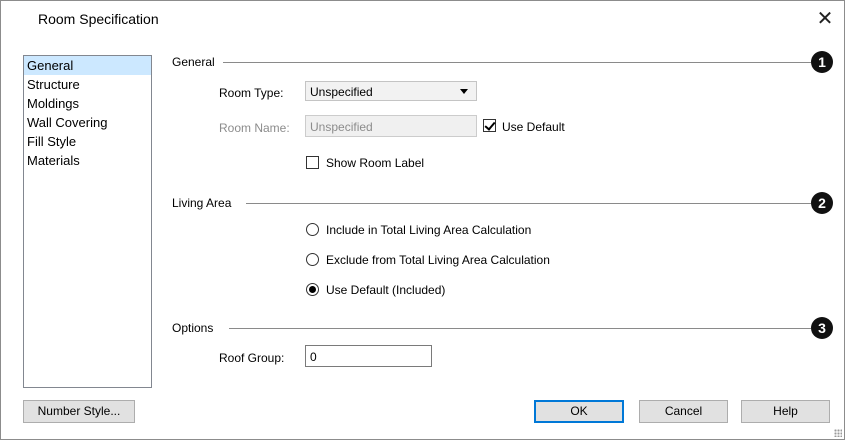 The image size is (845, 440). I want to click on nav-item-structure: Structure, so click(87, 84).